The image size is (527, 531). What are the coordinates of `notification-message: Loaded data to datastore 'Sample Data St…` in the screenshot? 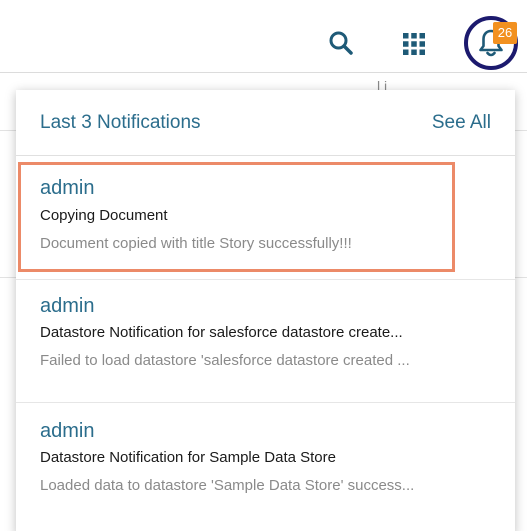 It's located at (227, 485).